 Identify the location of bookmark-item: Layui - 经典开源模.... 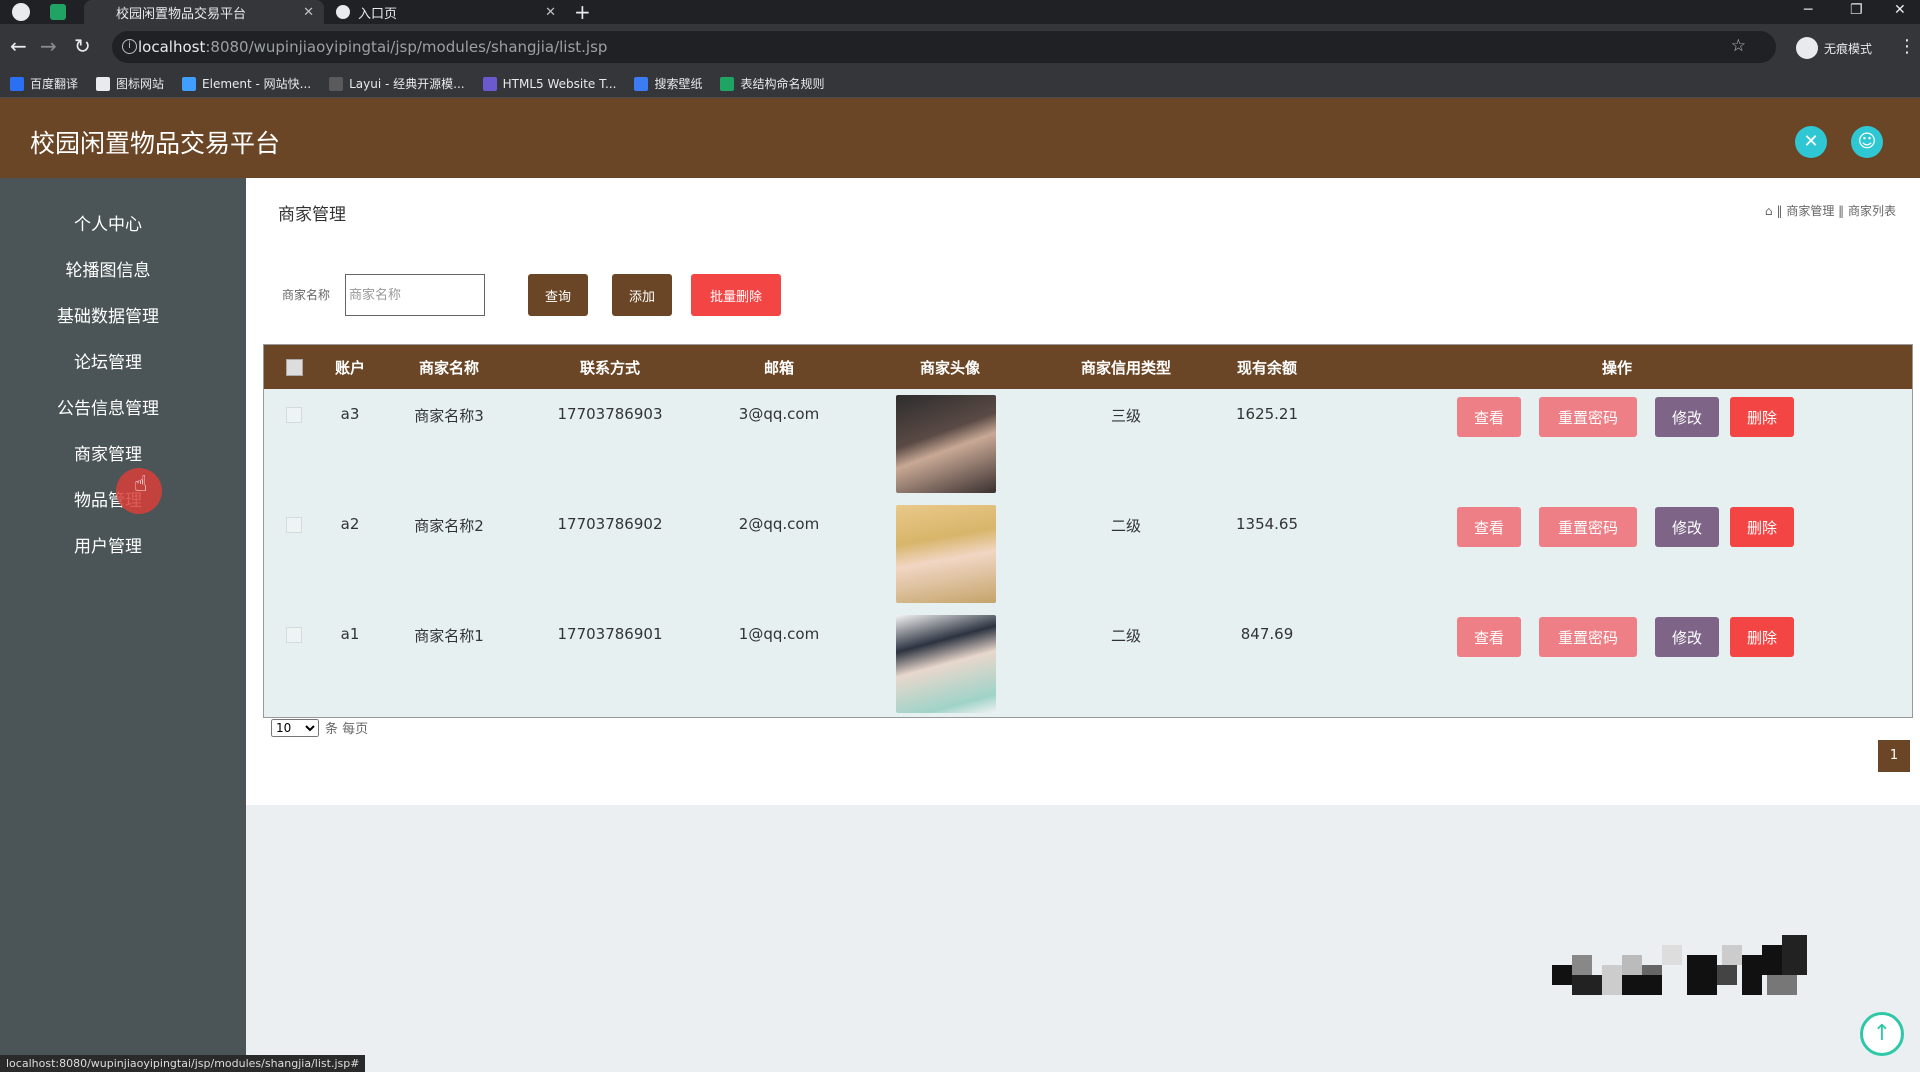
(397, 83).